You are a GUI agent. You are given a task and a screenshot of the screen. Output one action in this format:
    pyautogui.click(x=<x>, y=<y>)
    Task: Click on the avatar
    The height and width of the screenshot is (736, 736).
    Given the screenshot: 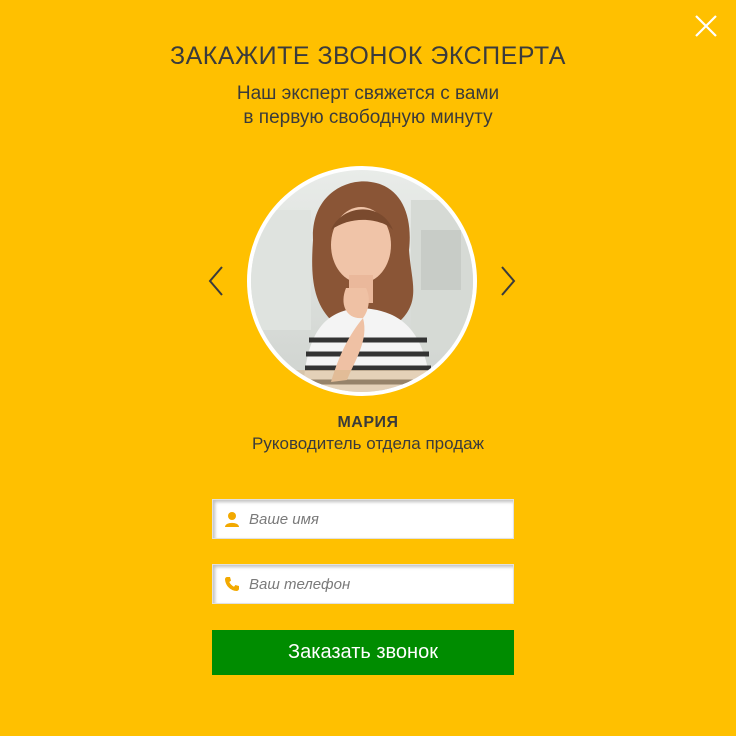 What is the action you would take?
    pyautogui.click(x=362, y=281)
    